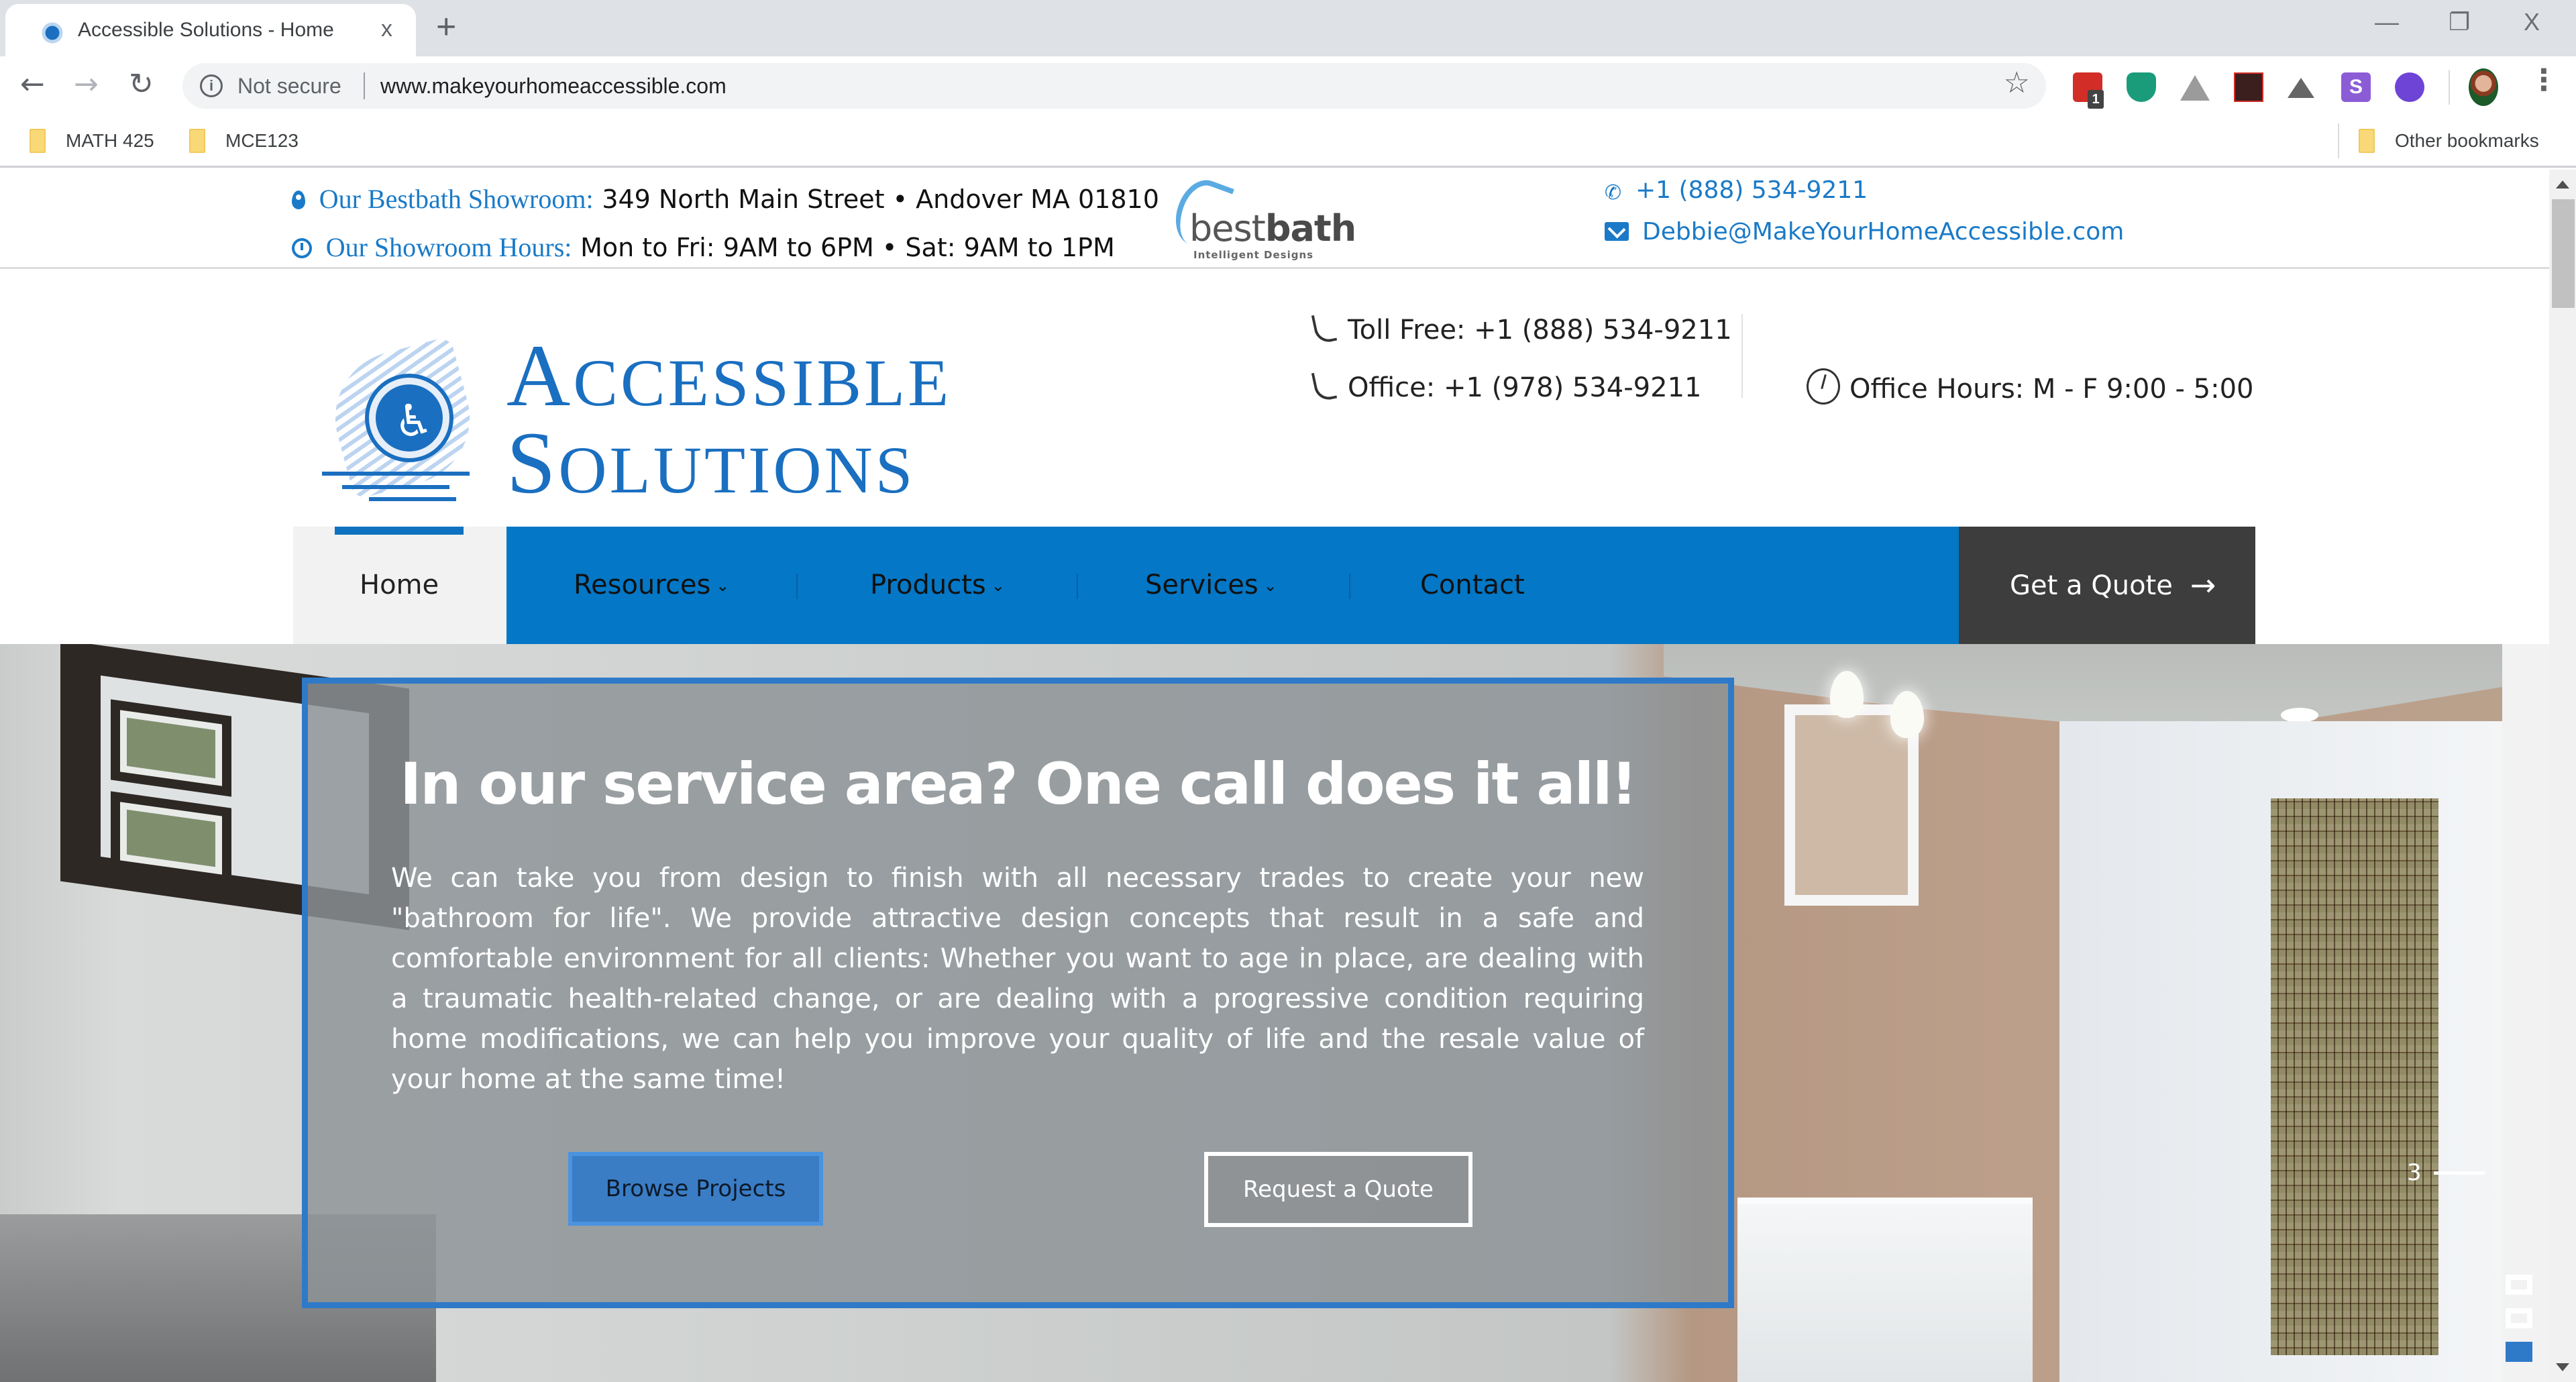  What do you see at coordinates (1472, 585) in the screenshot?
I see `nav-item-contact: Contact` at bounding box center [1472, 585].